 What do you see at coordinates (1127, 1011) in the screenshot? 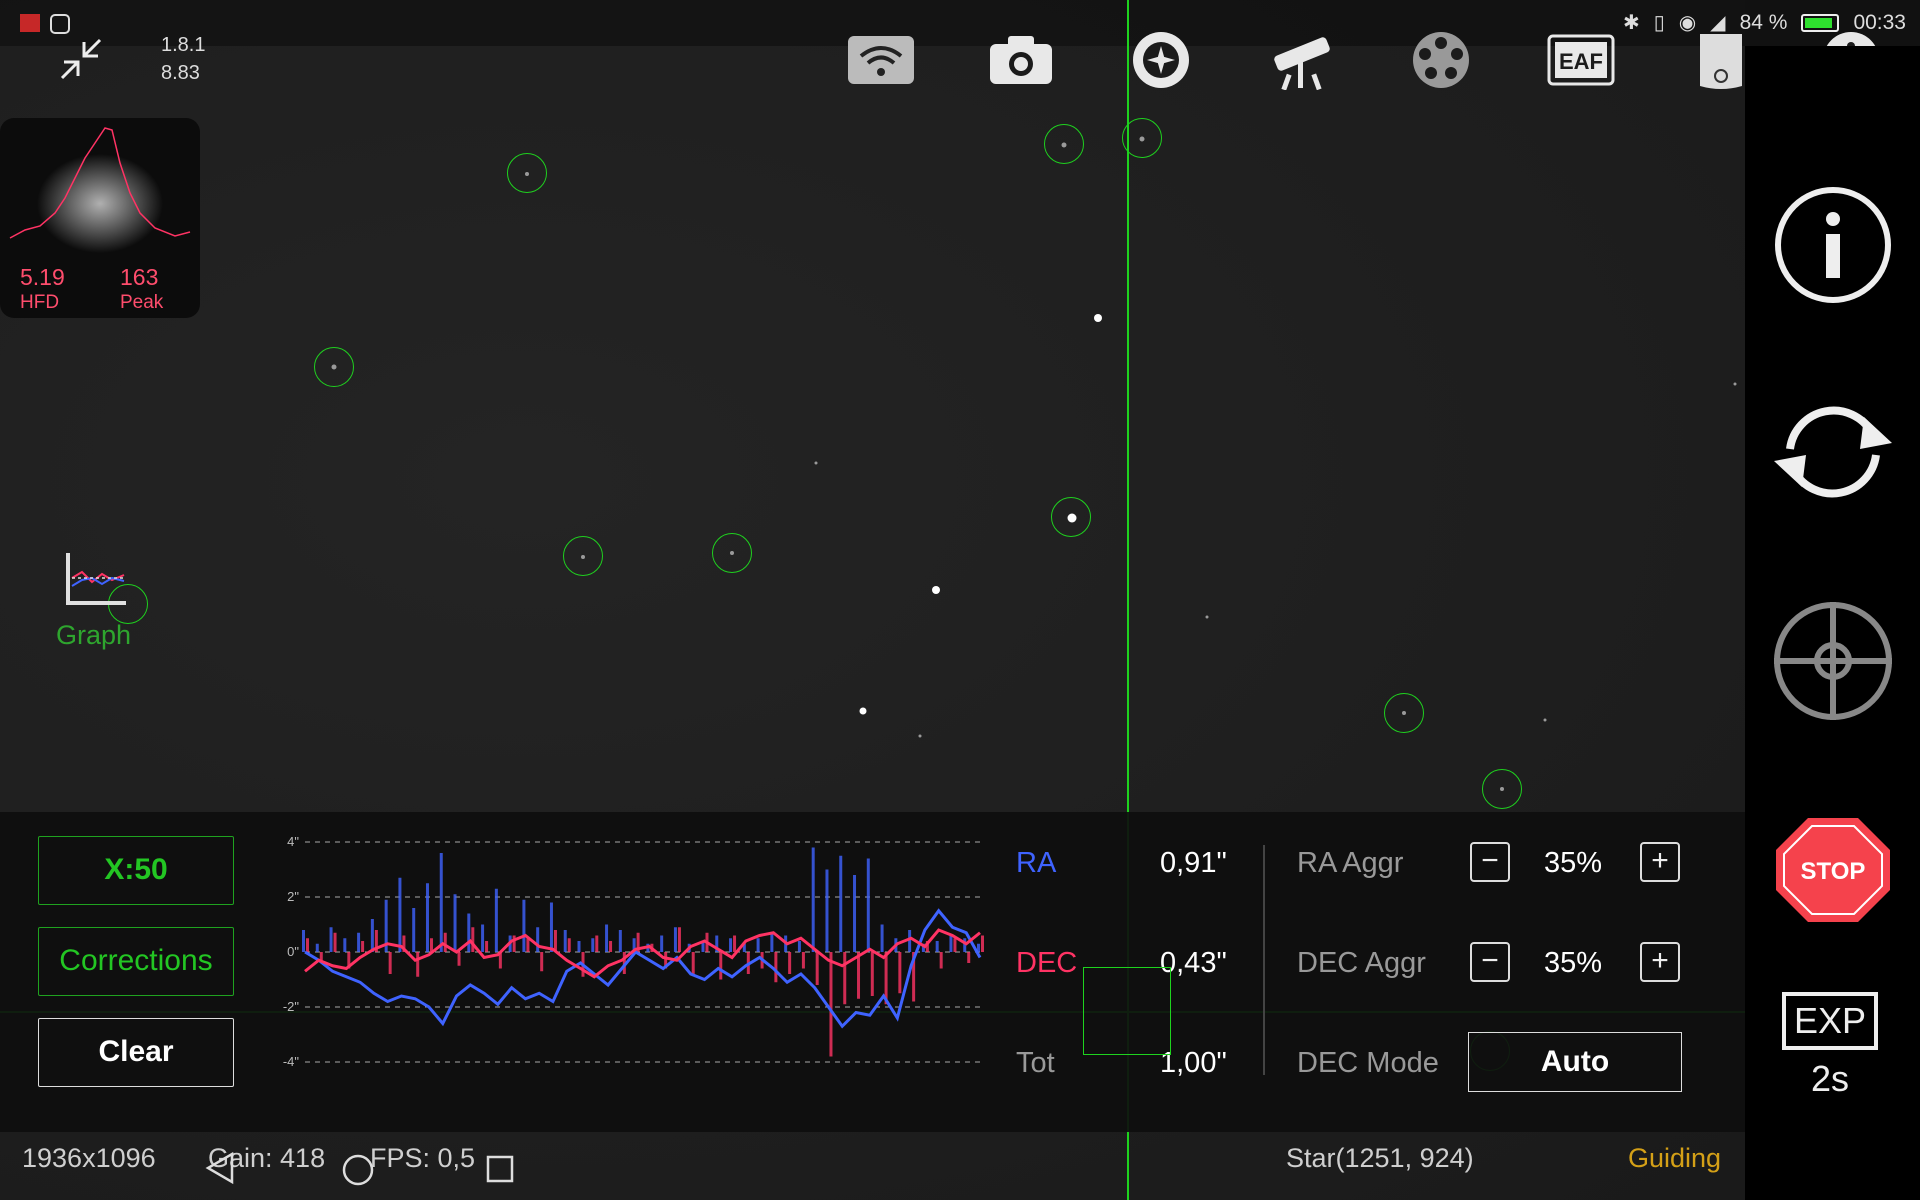
I see `guide-star-box` at bounding box center [1127, 1011].